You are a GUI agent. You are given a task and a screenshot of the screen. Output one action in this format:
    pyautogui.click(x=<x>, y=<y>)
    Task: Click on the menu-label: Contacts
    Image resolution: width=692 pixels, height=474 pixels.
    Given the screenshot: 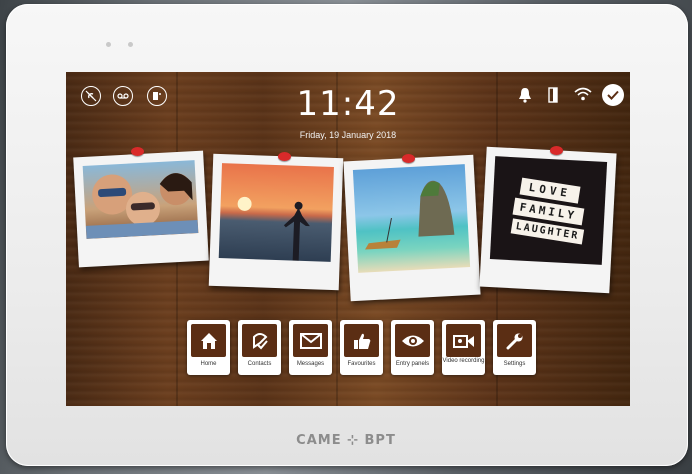 What is the action you would take?
    pyautogui.click(x=259, y=364)
    